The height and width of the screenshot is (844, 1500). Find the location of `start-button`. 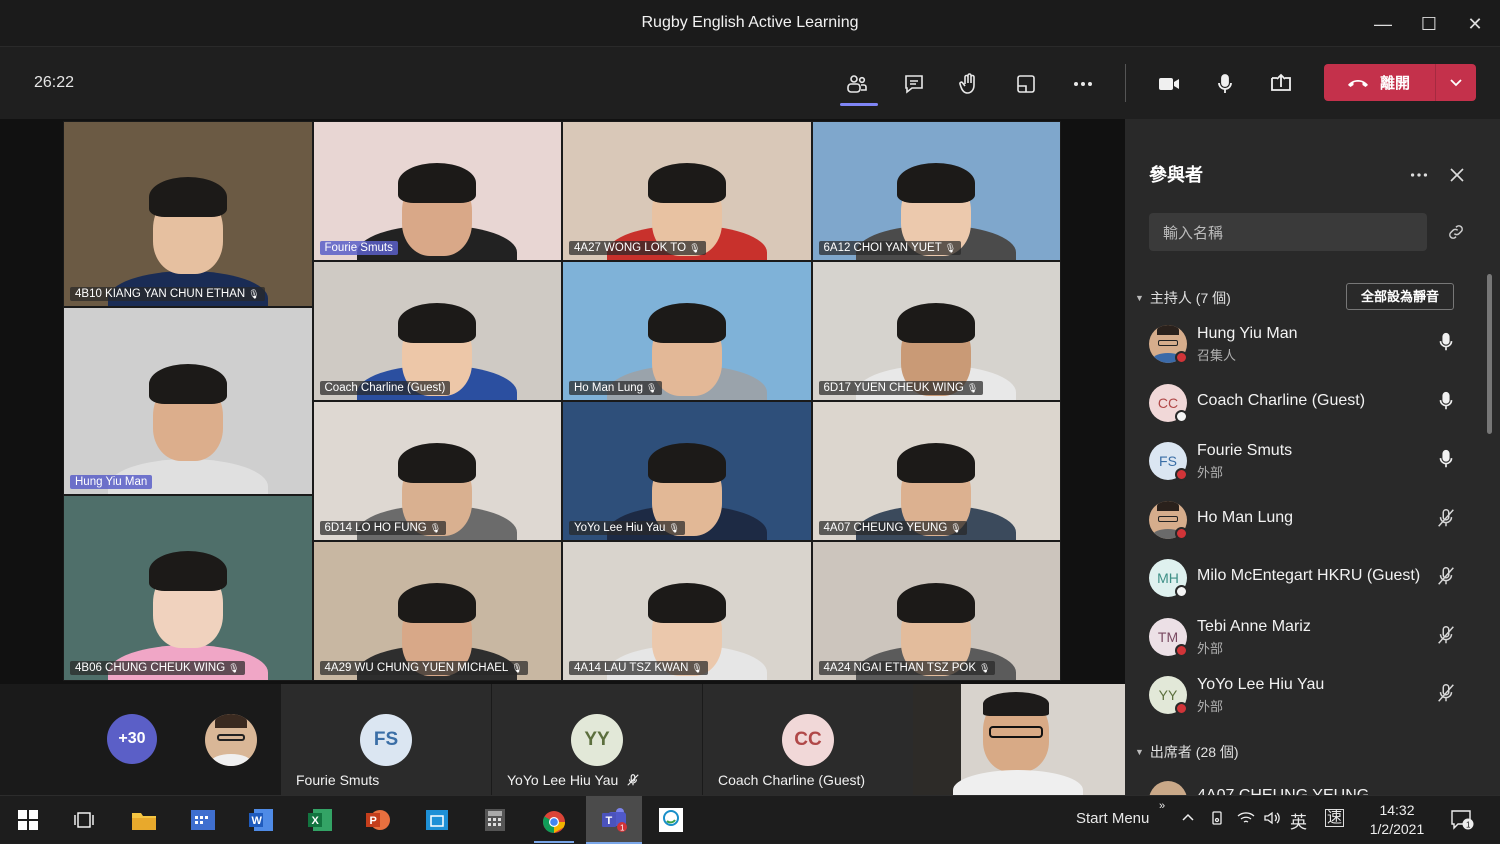

start-button is located at coordinates (28, 820).